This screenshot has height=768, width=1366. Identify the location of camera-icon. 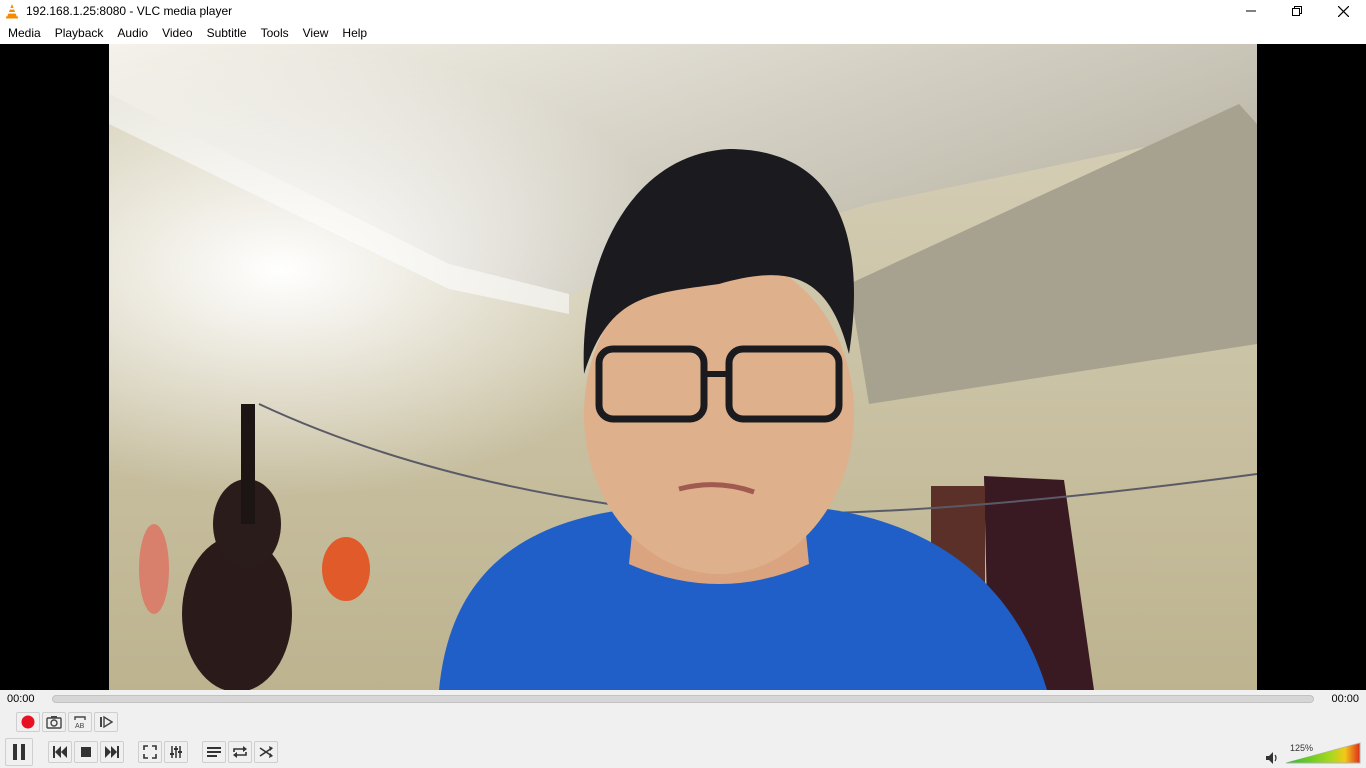
(54, 722).